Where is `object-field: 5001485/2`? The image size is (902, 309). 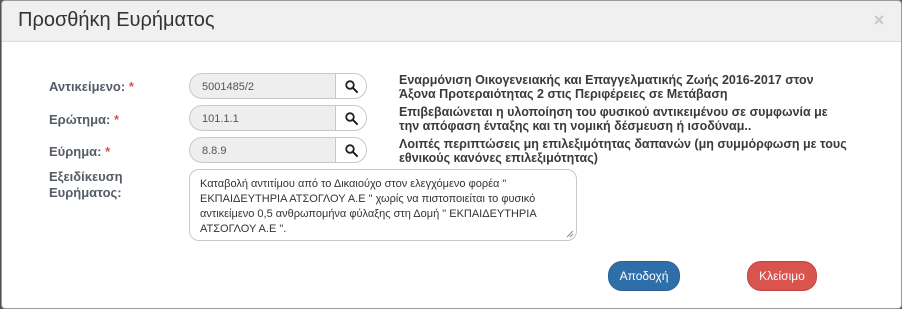
object-field: 5001485/2 is located at coordinates (262, 86).